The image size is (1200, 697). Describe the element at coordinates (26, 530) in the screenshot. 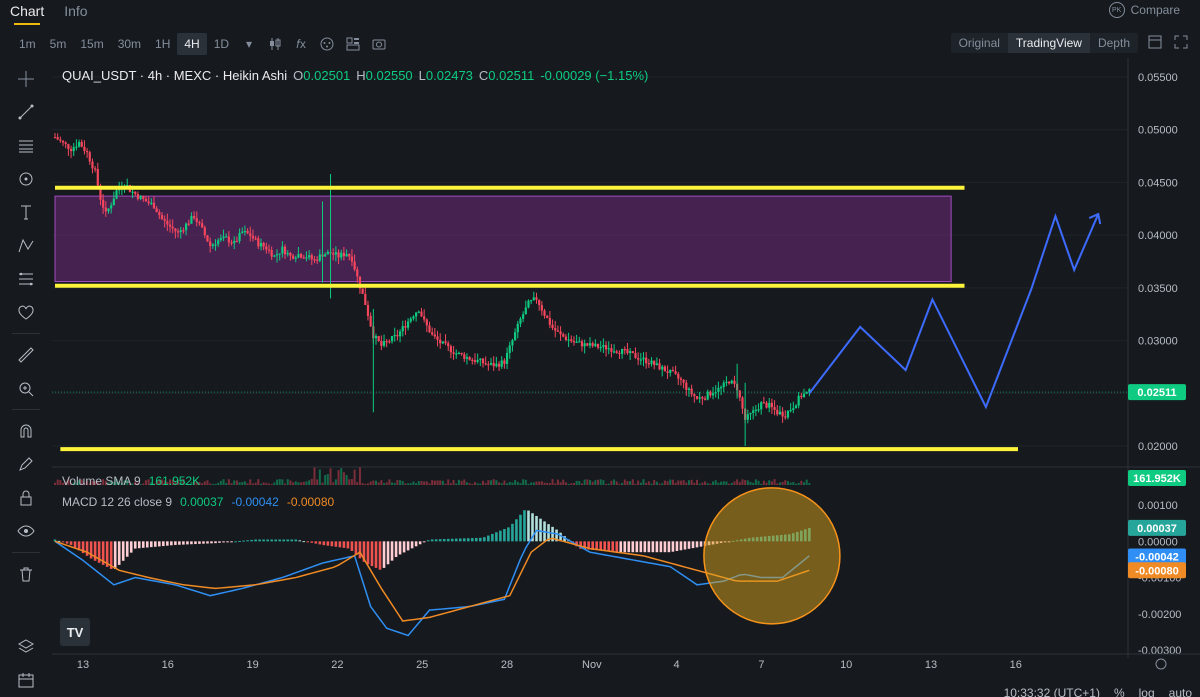

I see `eye-icon` at that location.